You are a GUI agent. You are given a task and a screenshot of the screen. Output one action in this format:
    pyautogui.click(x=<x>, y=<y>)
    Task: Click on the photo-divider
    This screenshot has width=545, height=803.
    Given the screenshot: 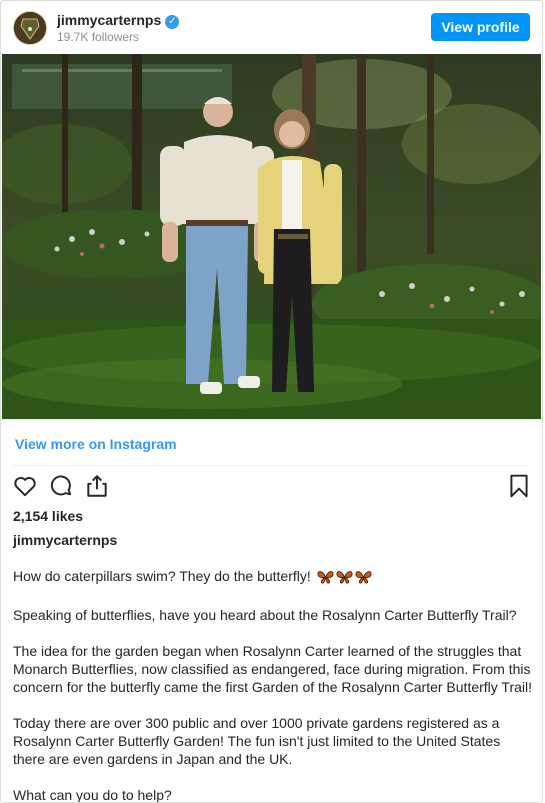 What is the action you would take?
    pyautogui.click(x=271, y=419)
    